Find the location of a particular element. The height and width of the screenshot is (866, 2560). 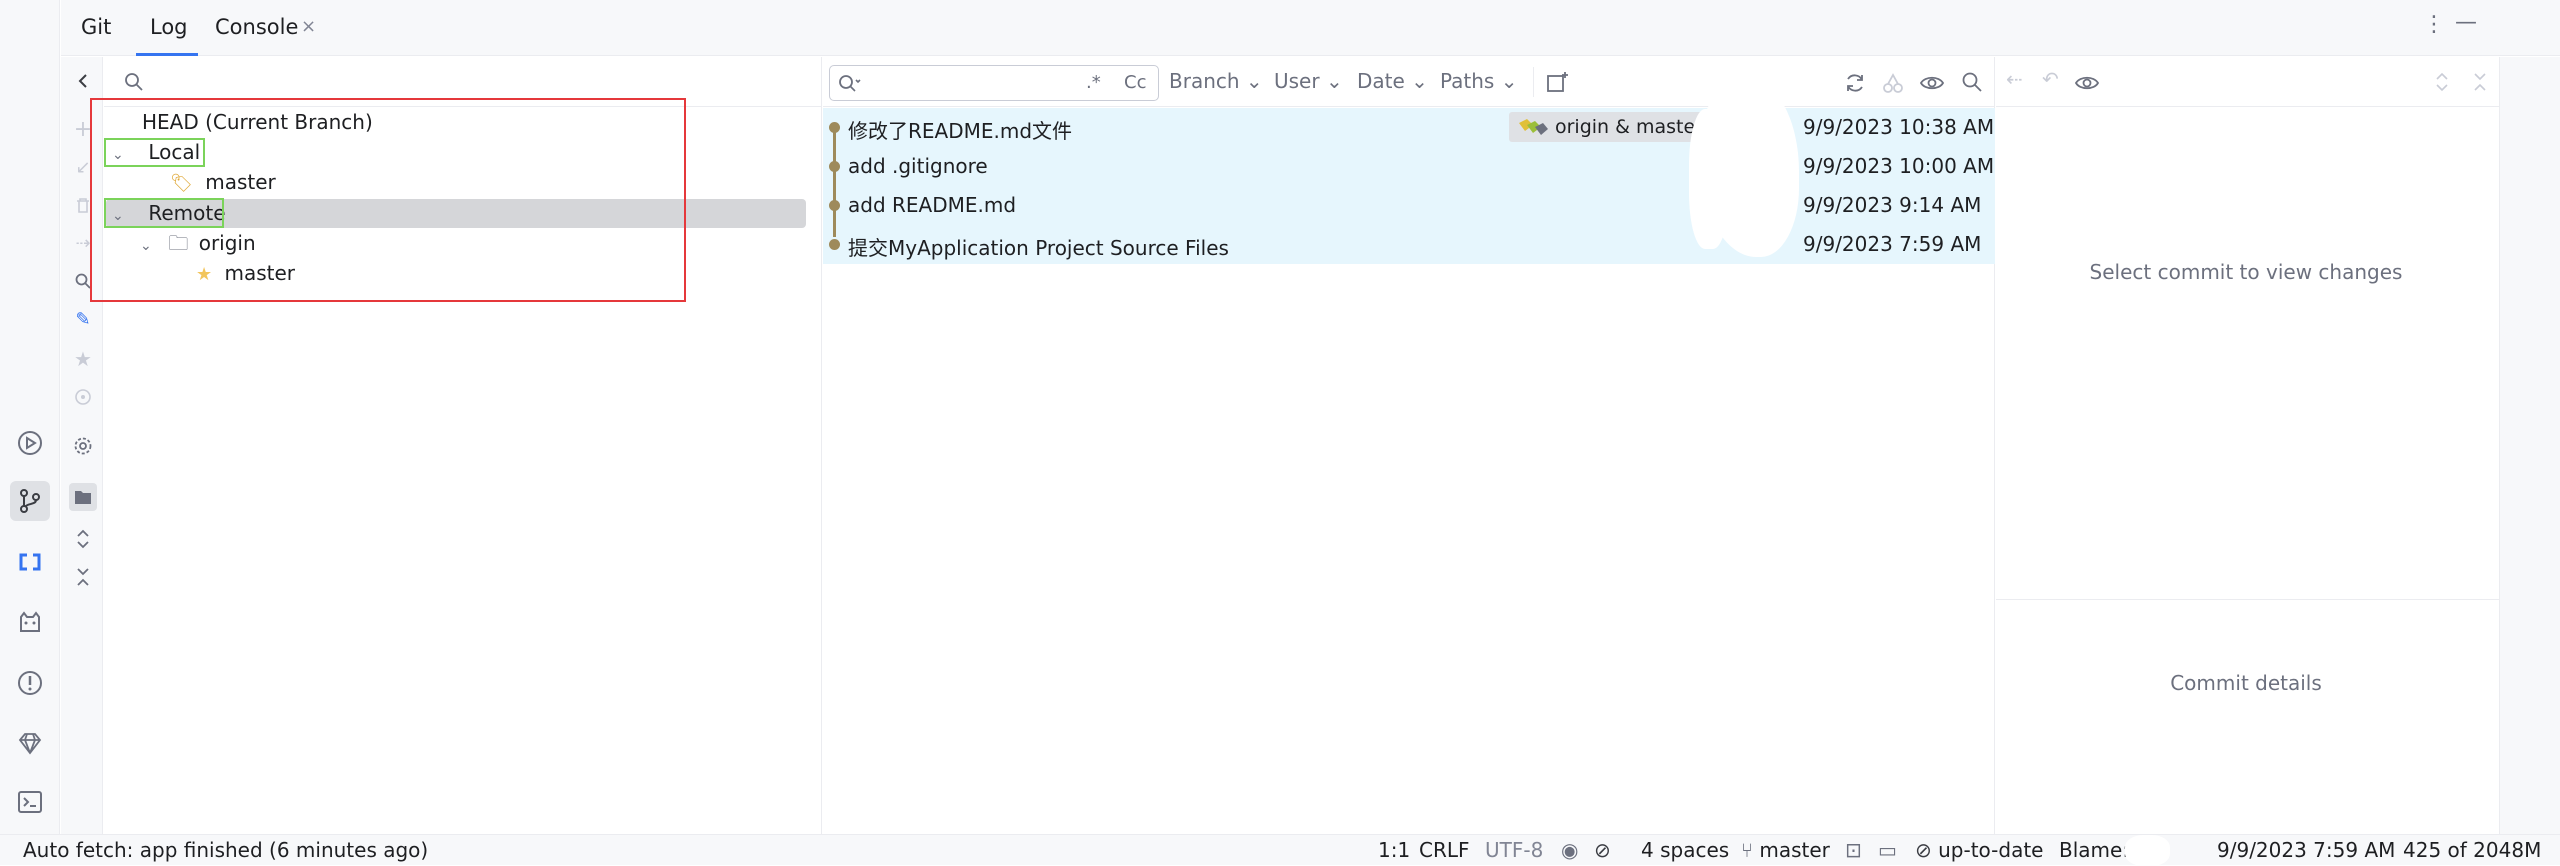

commit-message: 提交MyApplication Project Source Files is located at coordinates (1038, 248).